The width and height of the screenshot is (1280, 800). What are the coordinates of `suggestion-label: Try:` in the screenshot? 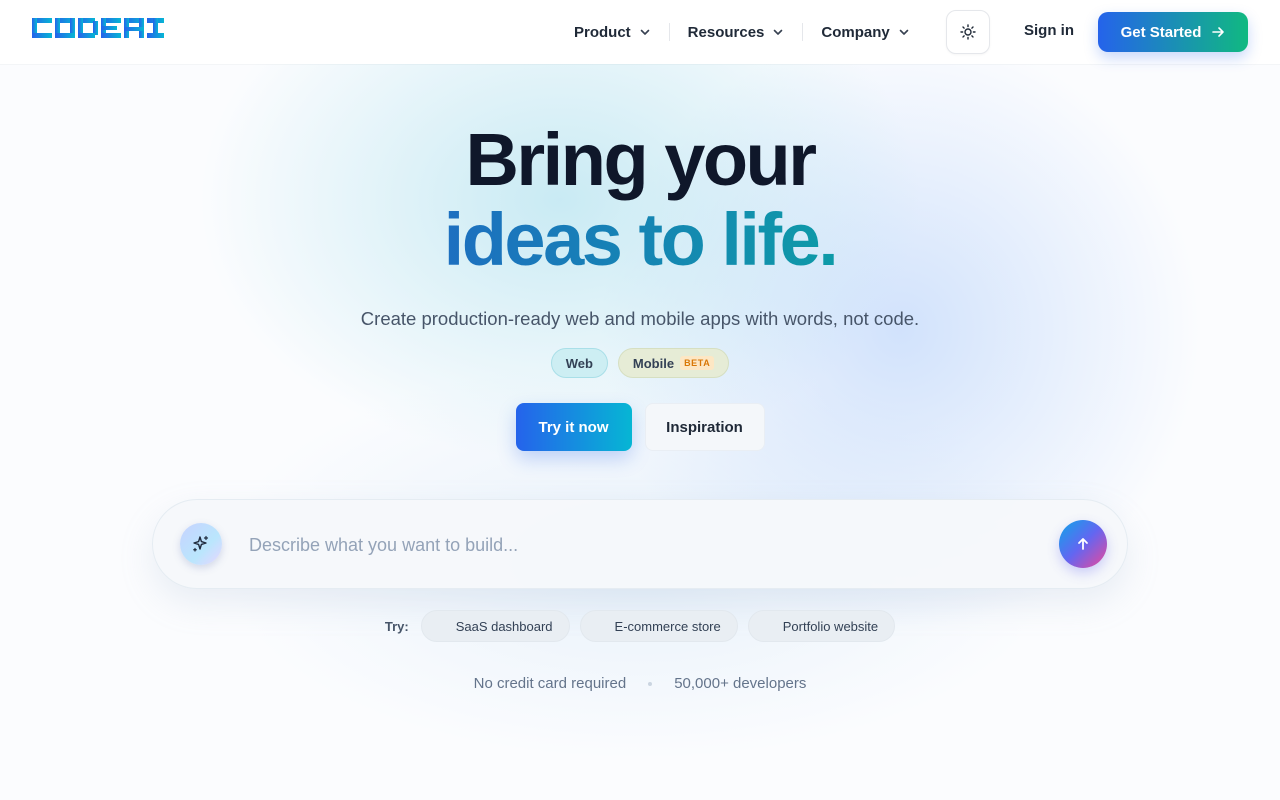 It's located at (396, 626).